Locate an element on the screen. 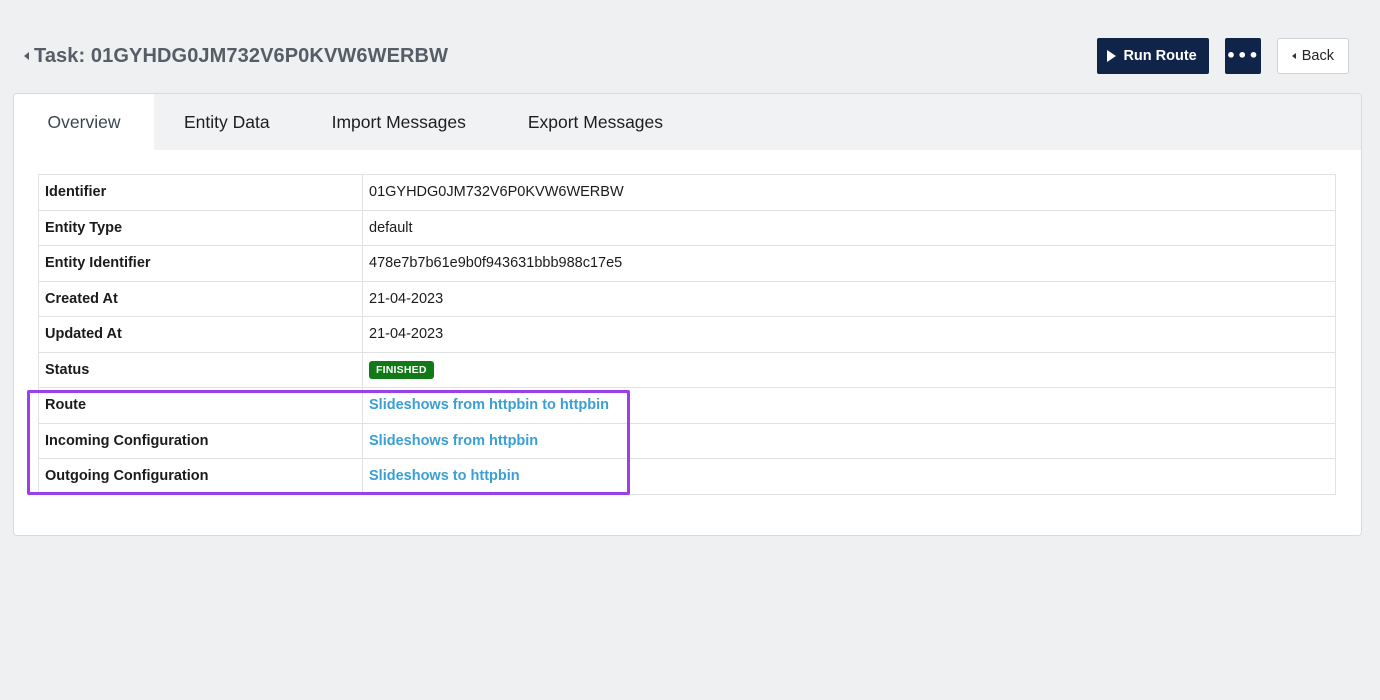 The image size is (1380, 700). row-key: Updated At is located at coordinates (200, 334).